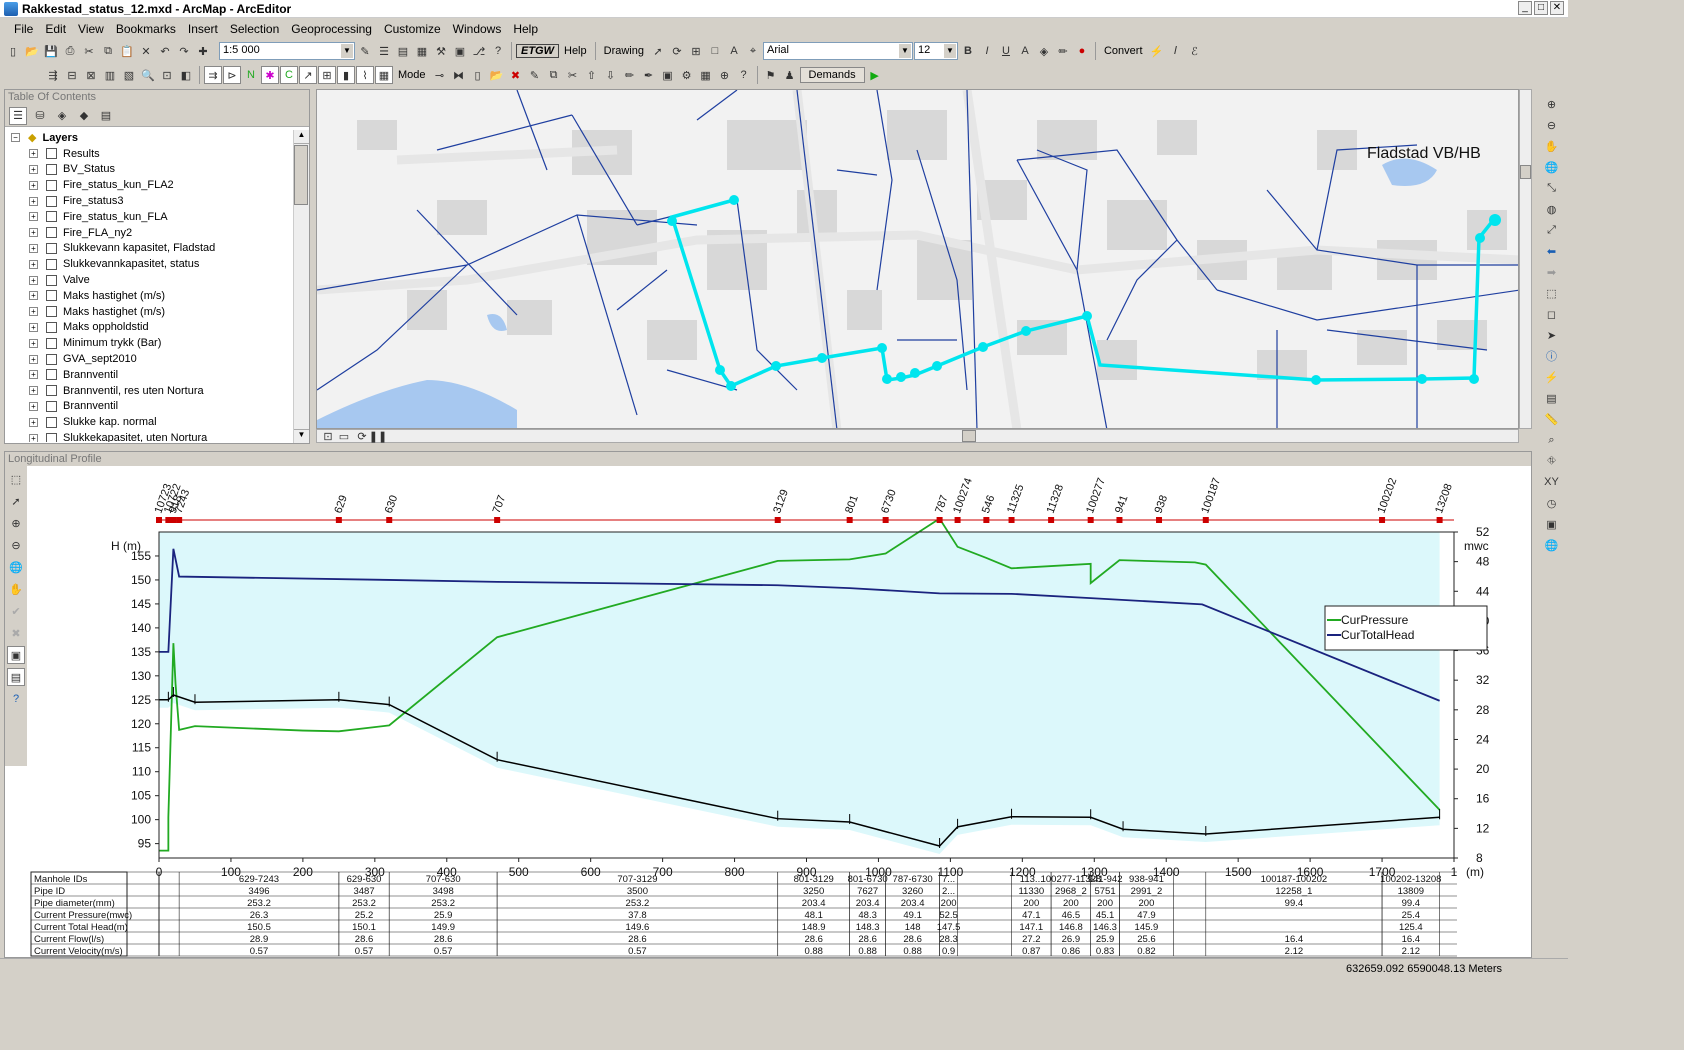 The image size is (1684, 1050). What do you see at coordinates (127, 51) in the screenshot?
I see `paste-icon: 📋` at bounding box center [127, 51].